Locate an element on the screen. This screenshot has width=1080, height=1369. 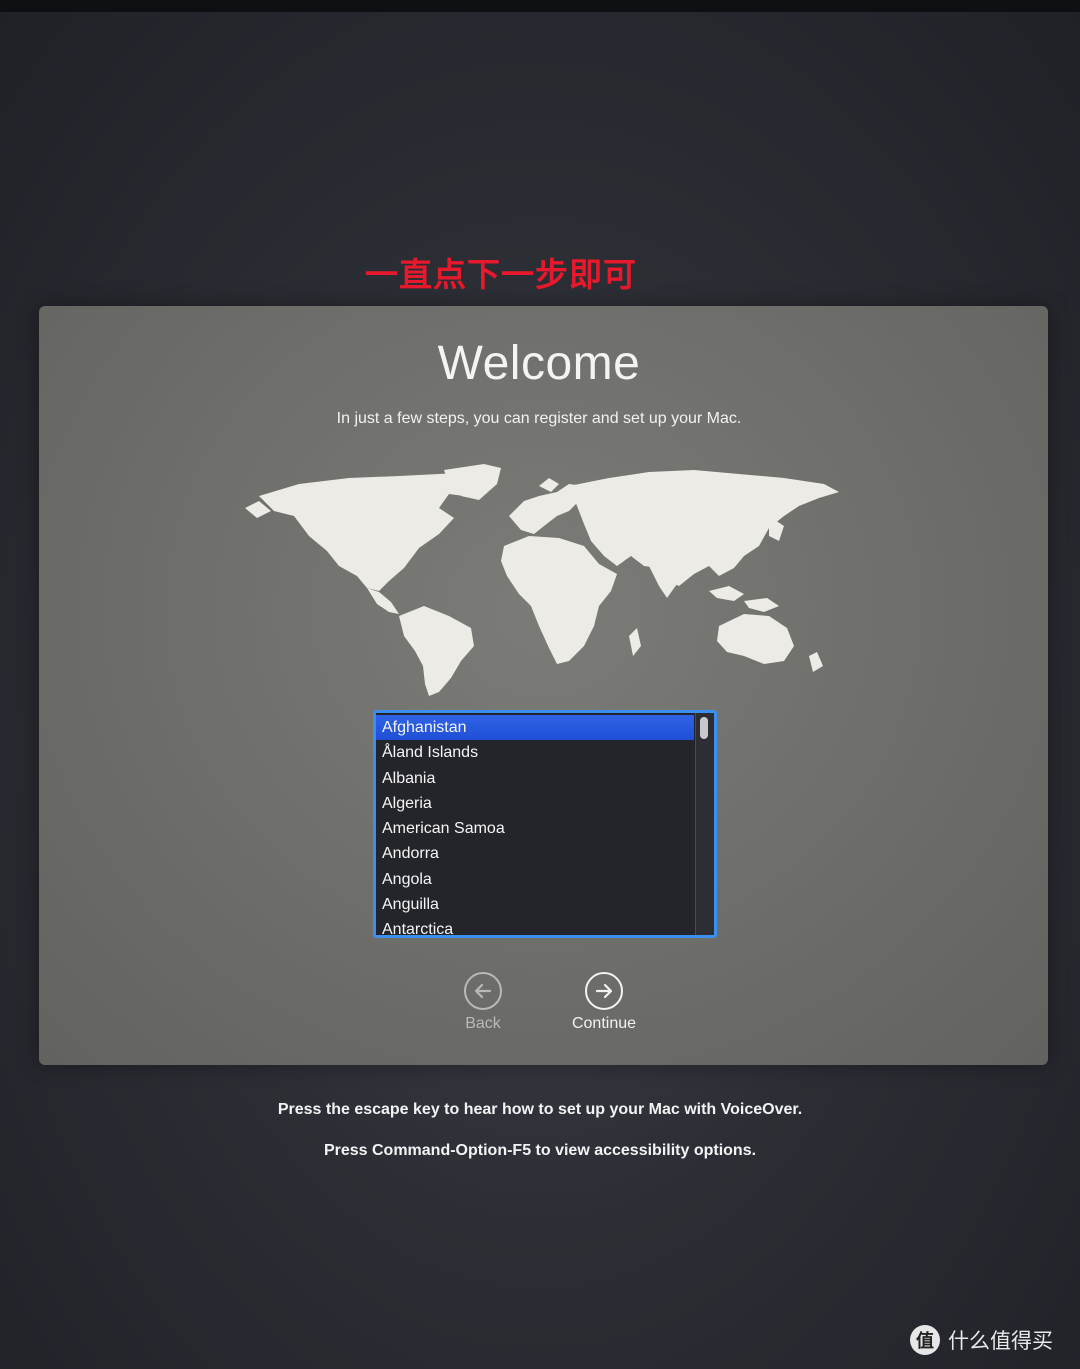
list-item: Algeria is located at coordinates (535, 803).